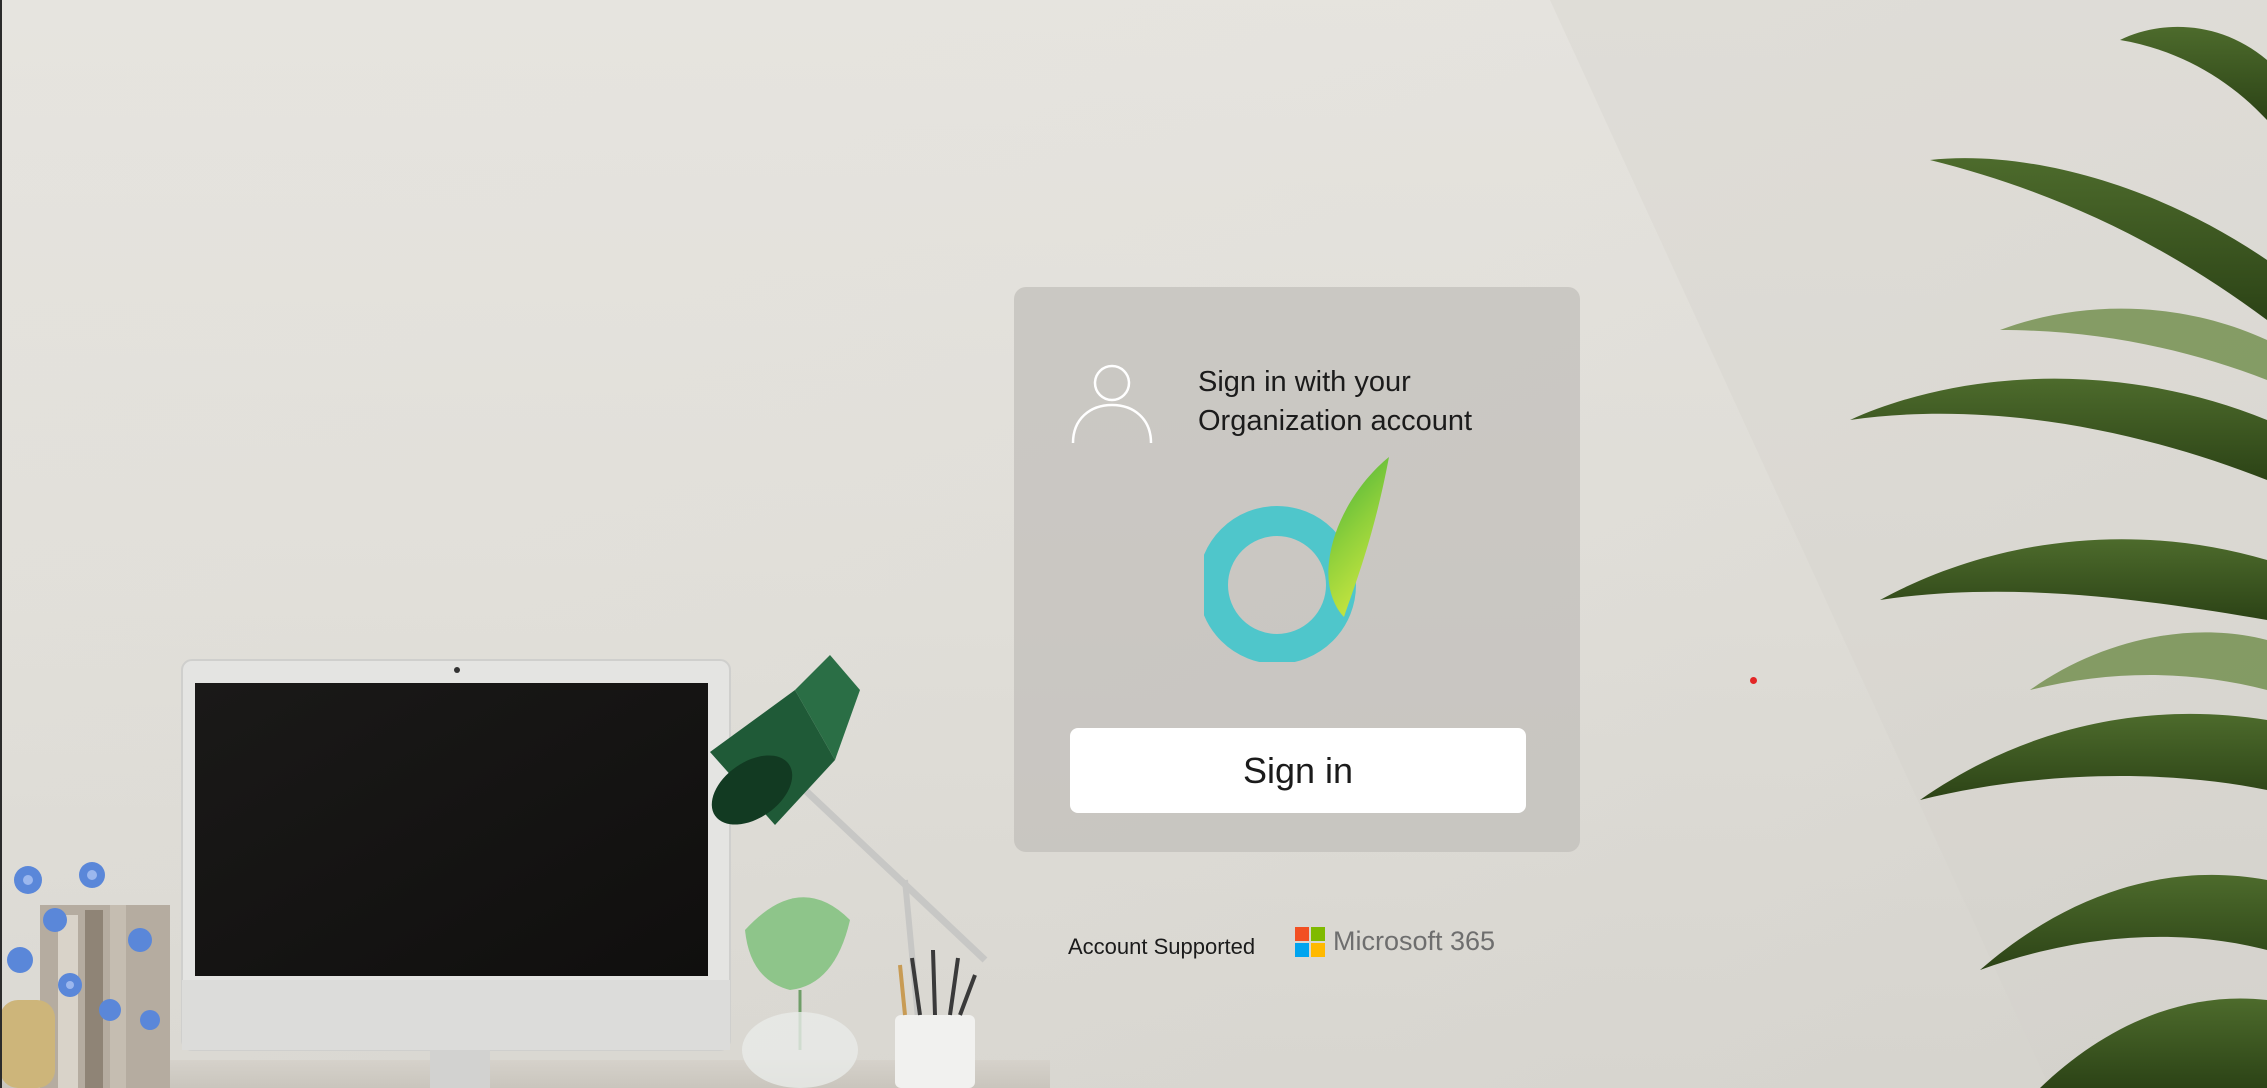 This screenshot has height=1088, width=2267. Describe the element at coordinates (1162, 946) in the screenshot. I see `account-supported-label: Account Supported` at that location.